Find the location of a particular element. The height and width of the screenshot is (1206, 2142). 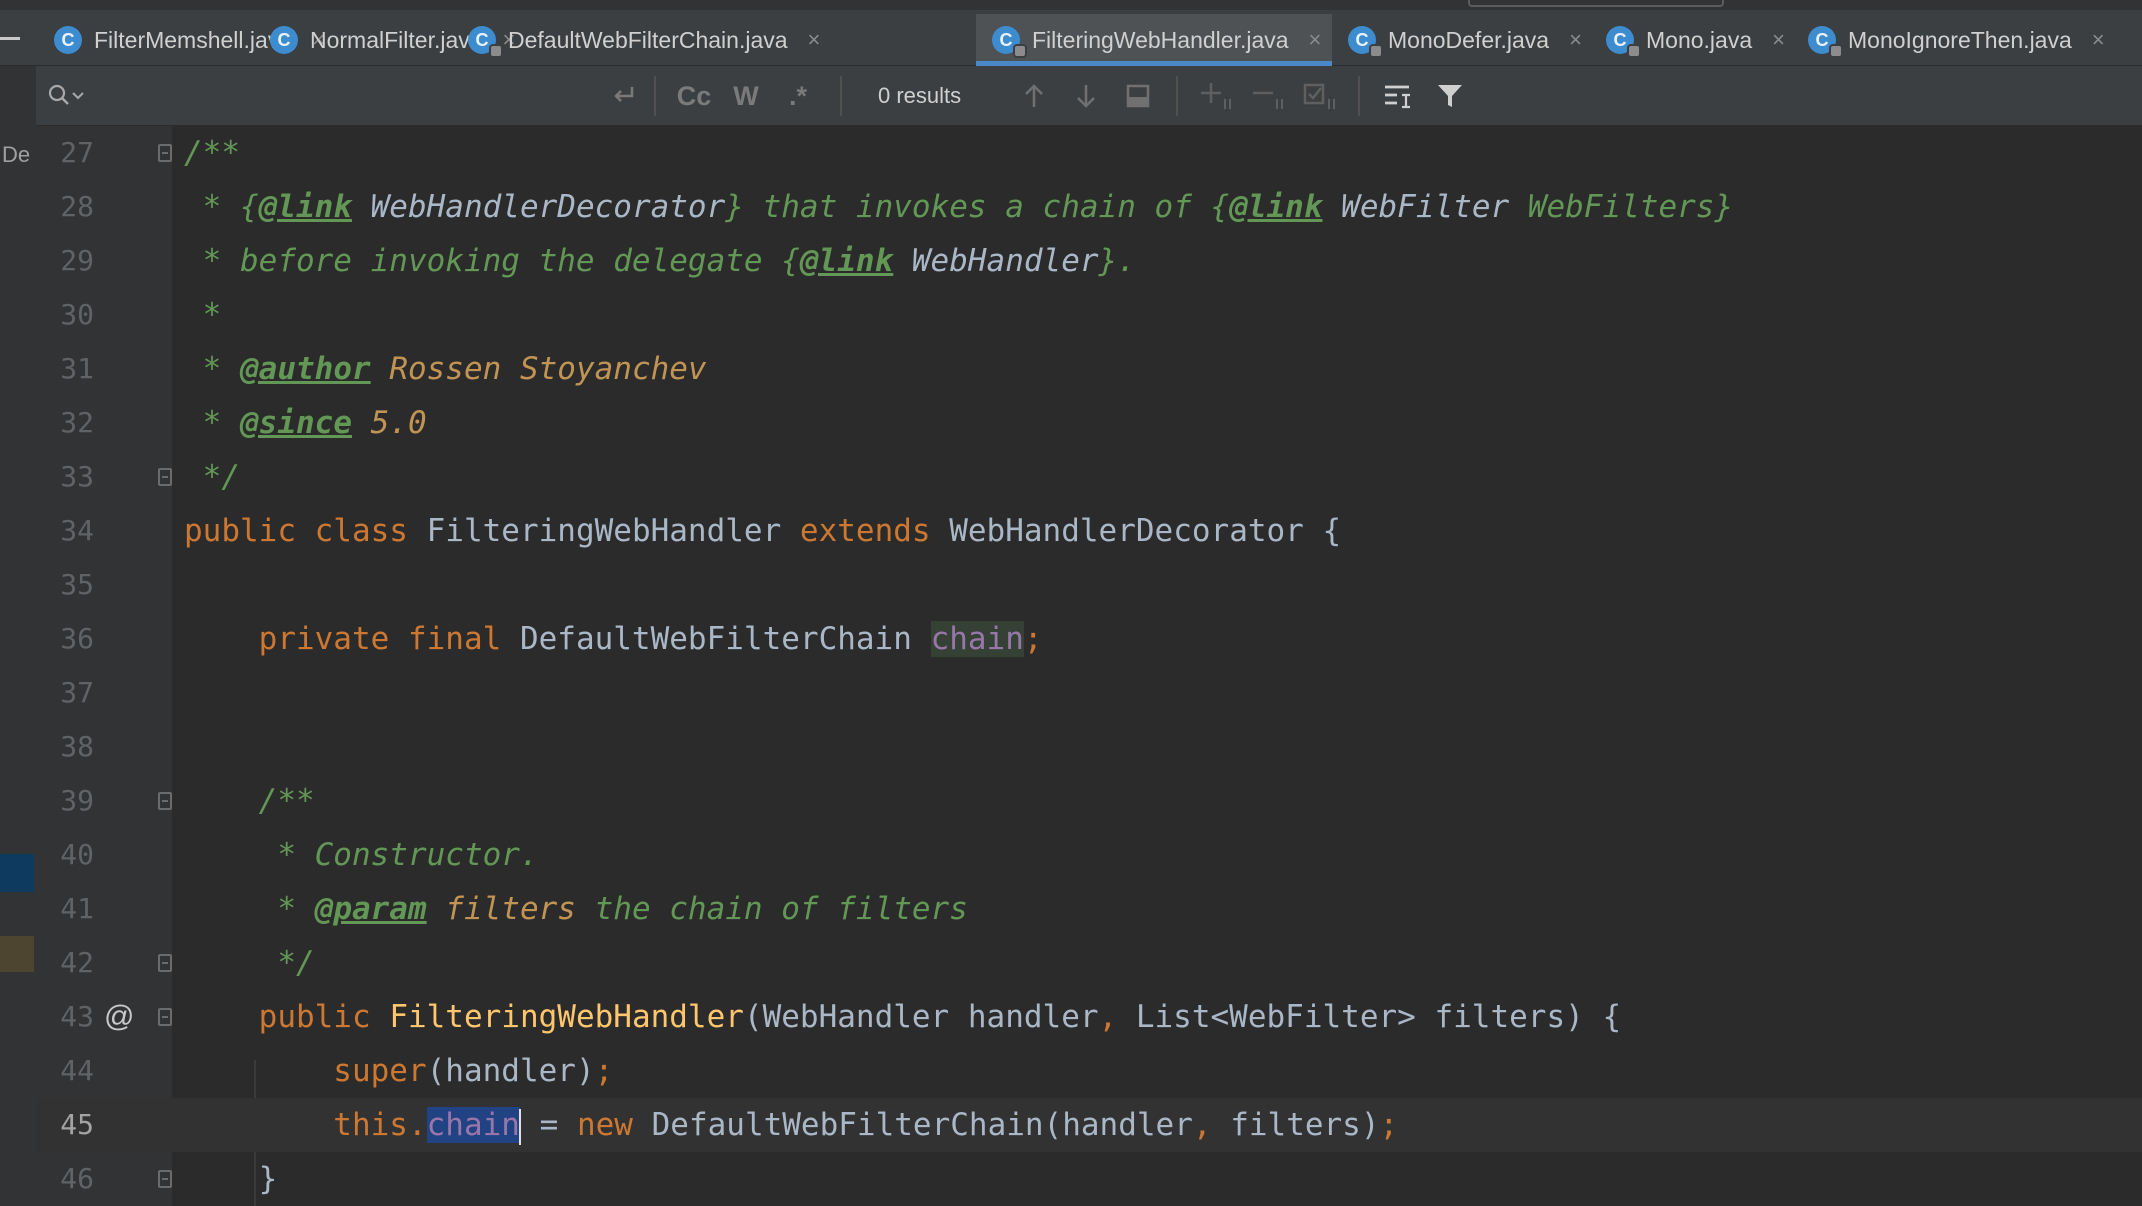

code-line: 41 * @param filters the chain of filters is located at coordinates (1089, 909).